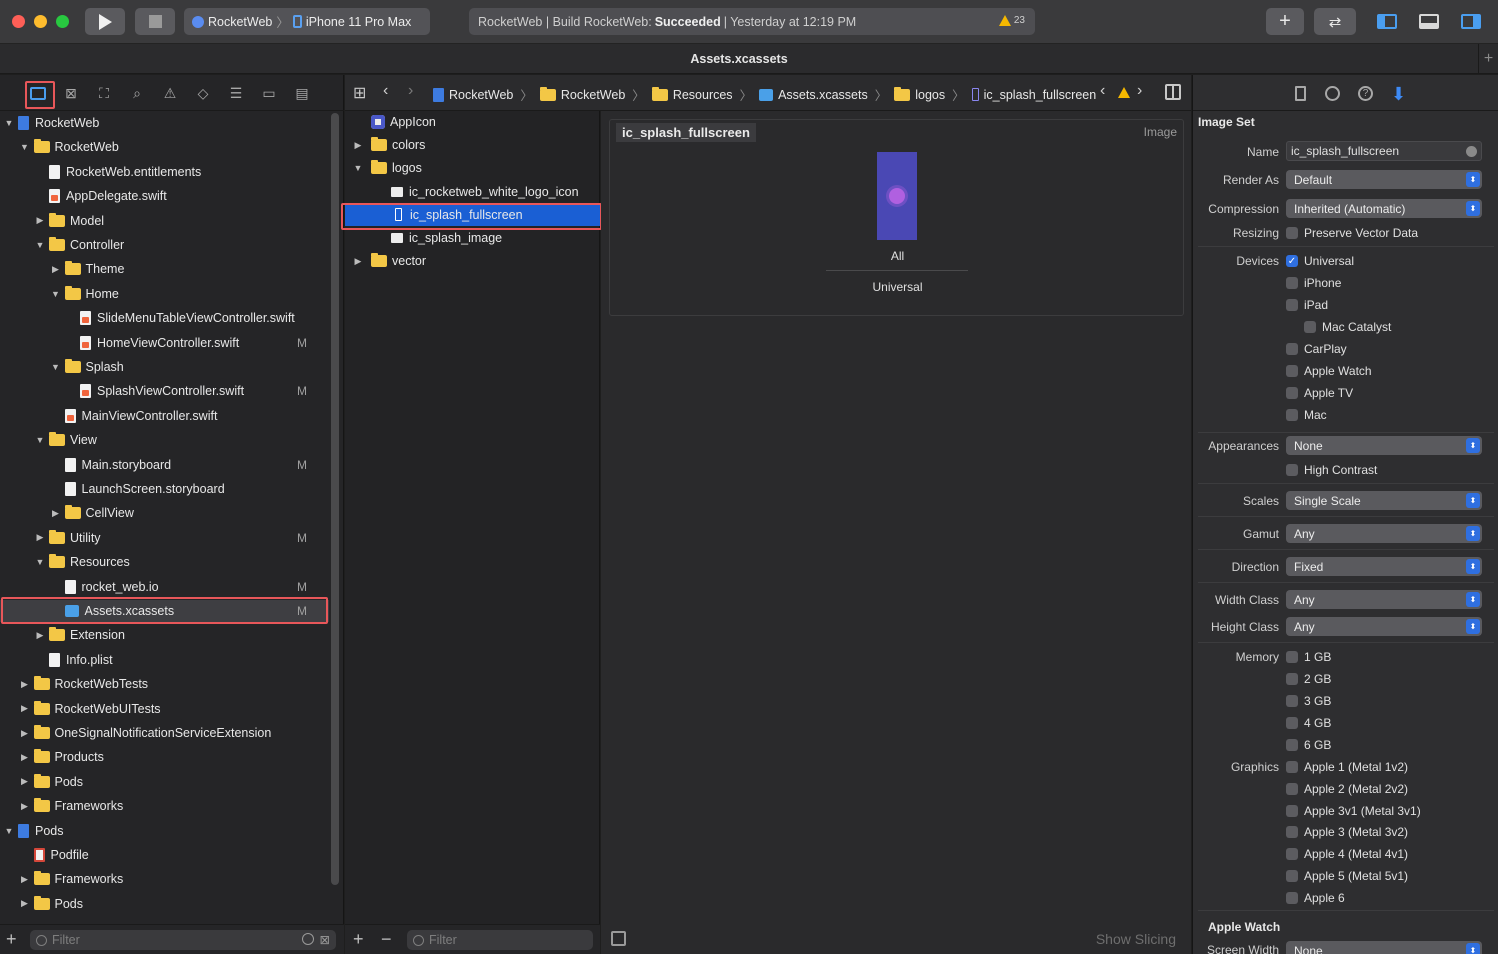 The width and height of the screenshot is (1498, 954). I want to click on file-inspector-tab, so click(1300, 93).